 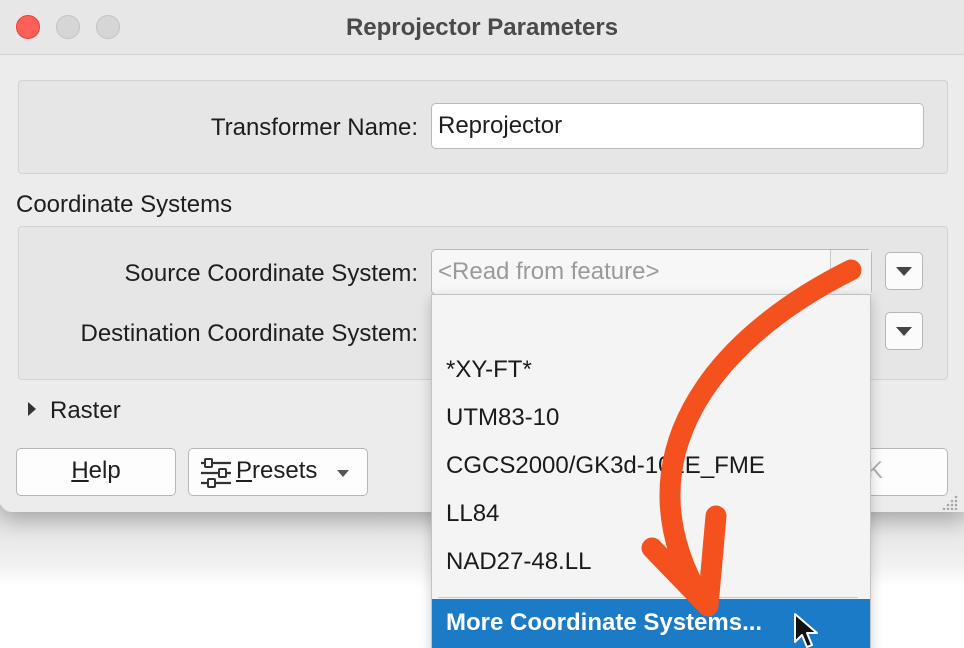 I want to click on dropdown-item-xy-ft: *XY-FT*, so click(x=489, y=370).